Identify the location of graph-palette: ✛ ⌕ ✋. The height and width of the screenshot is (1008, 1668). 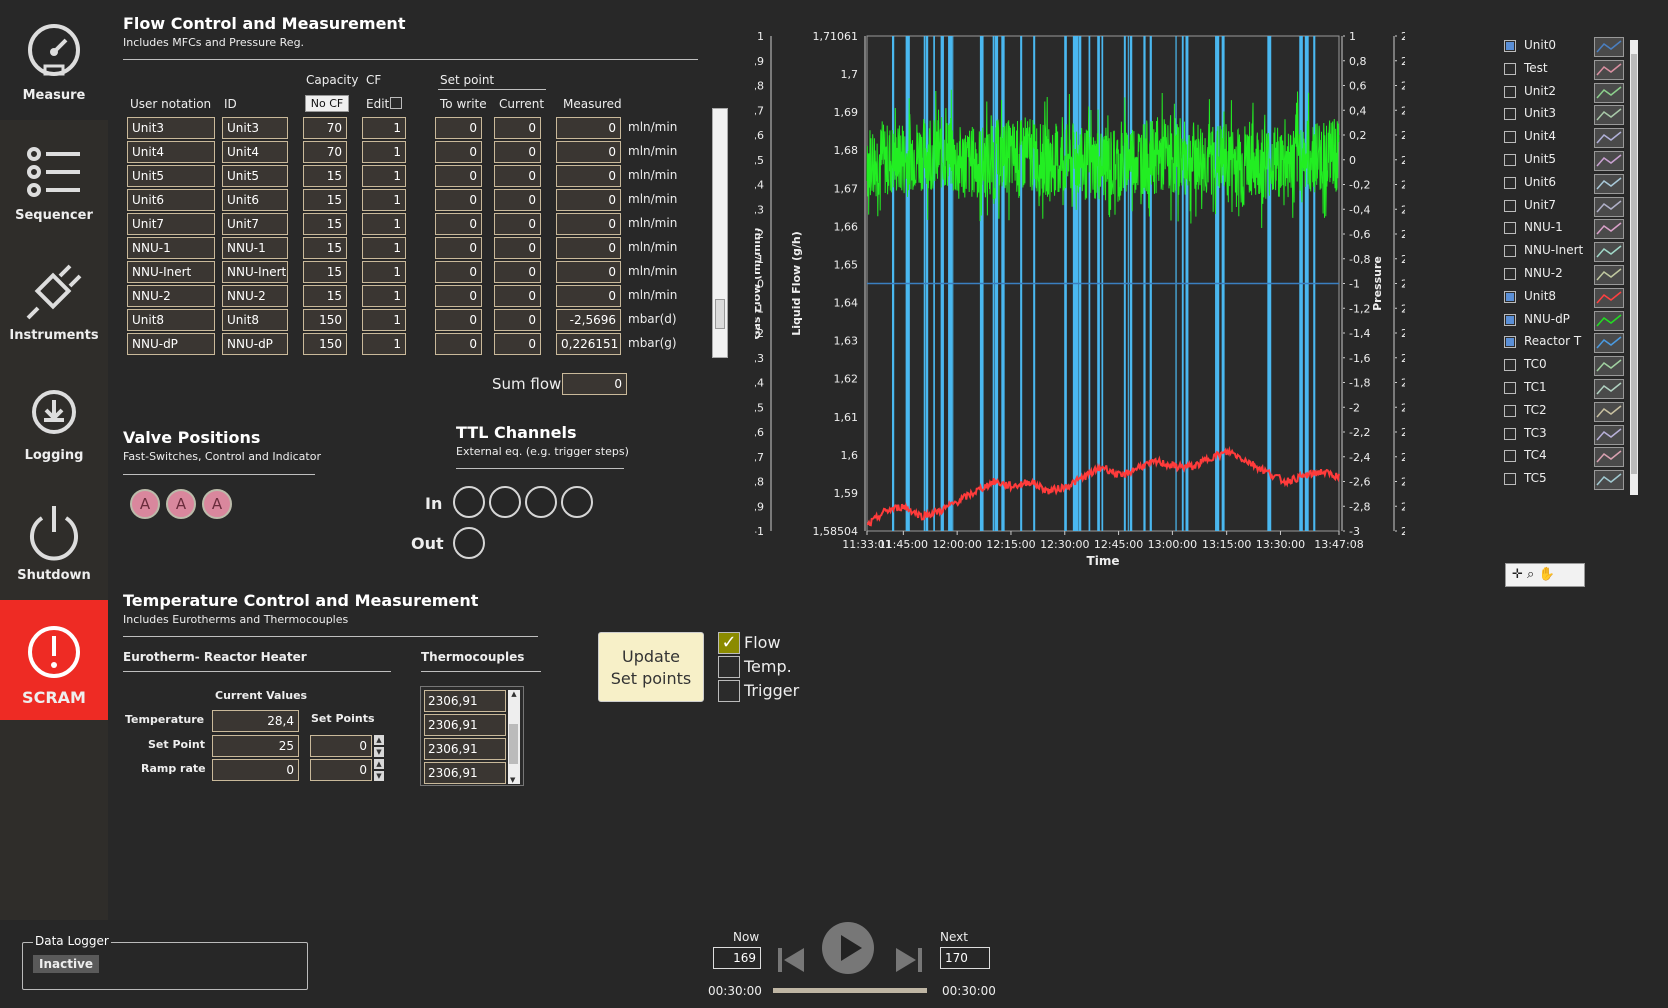
(1545, 575).